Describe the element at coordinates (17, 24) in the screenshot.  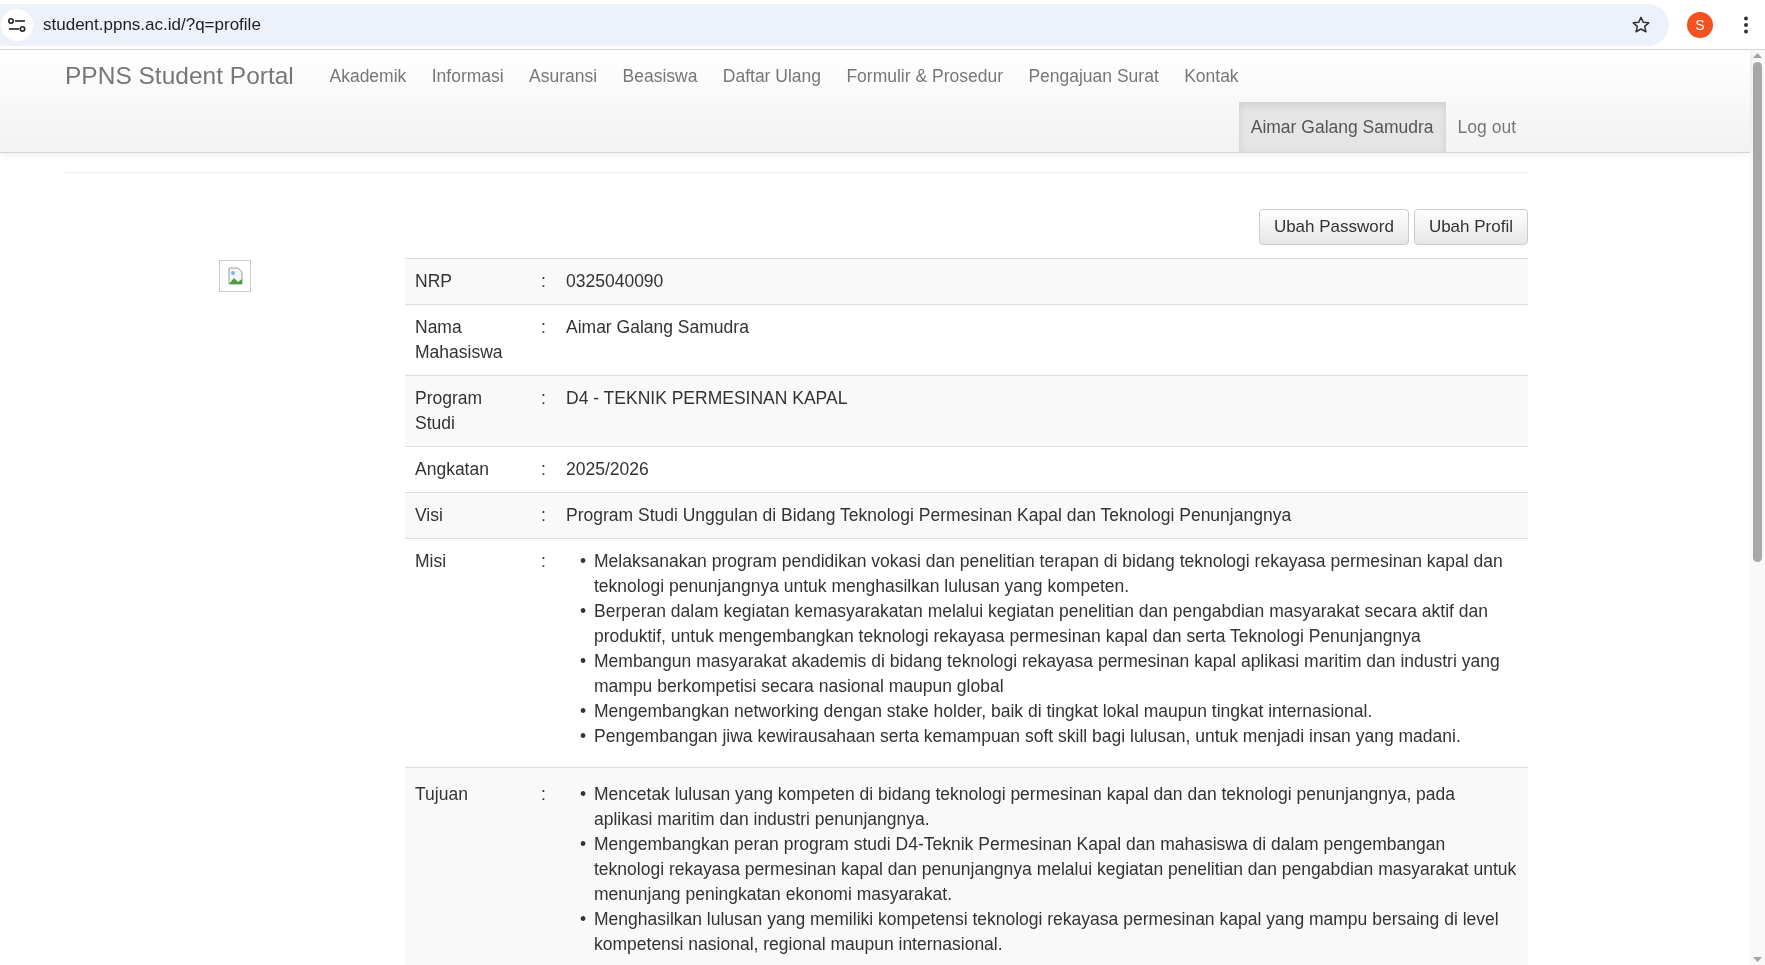
I see `site-settings-icon` at that location.